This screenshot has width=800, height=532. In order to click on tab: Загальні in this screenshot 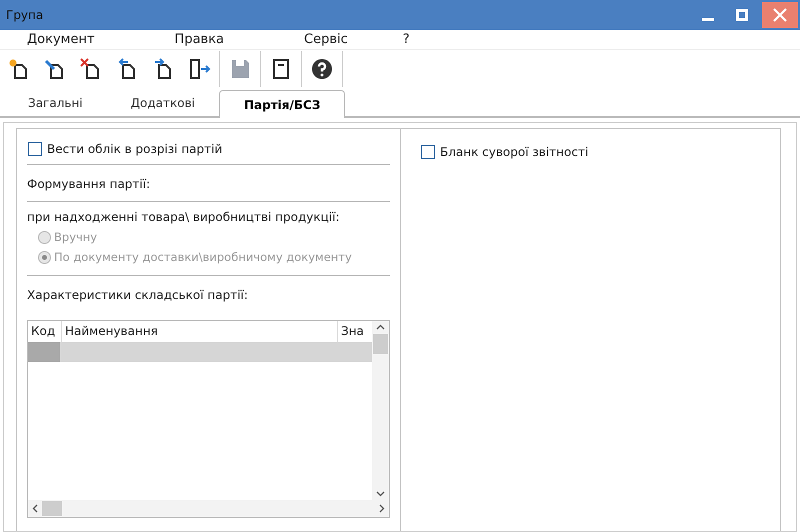, I will do `click(55, 103)`.